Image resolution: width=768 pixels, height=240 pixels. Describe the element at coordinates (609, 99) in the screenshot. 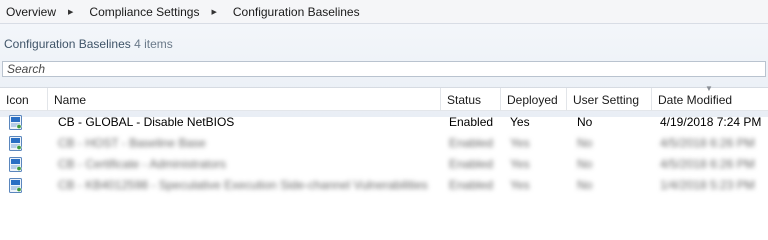

I see `column-header-user-setting: User Setting` at that location.